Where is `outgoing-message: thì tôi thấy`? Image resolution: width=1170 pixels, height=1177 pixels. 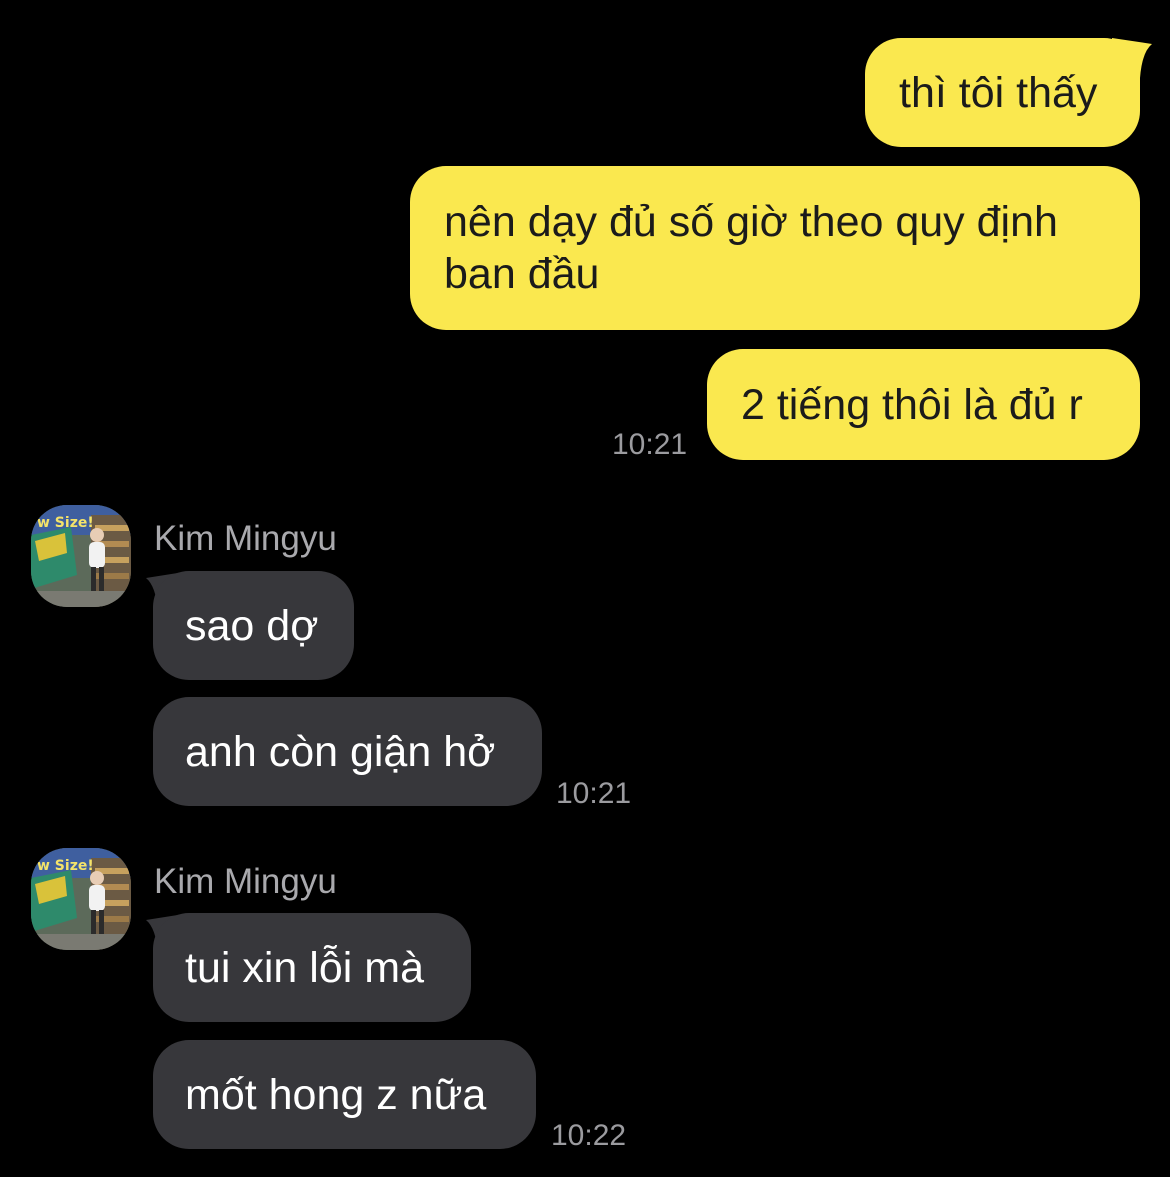
outgoing-message: thì tôi thấy is located at coordinates (1002, 92).